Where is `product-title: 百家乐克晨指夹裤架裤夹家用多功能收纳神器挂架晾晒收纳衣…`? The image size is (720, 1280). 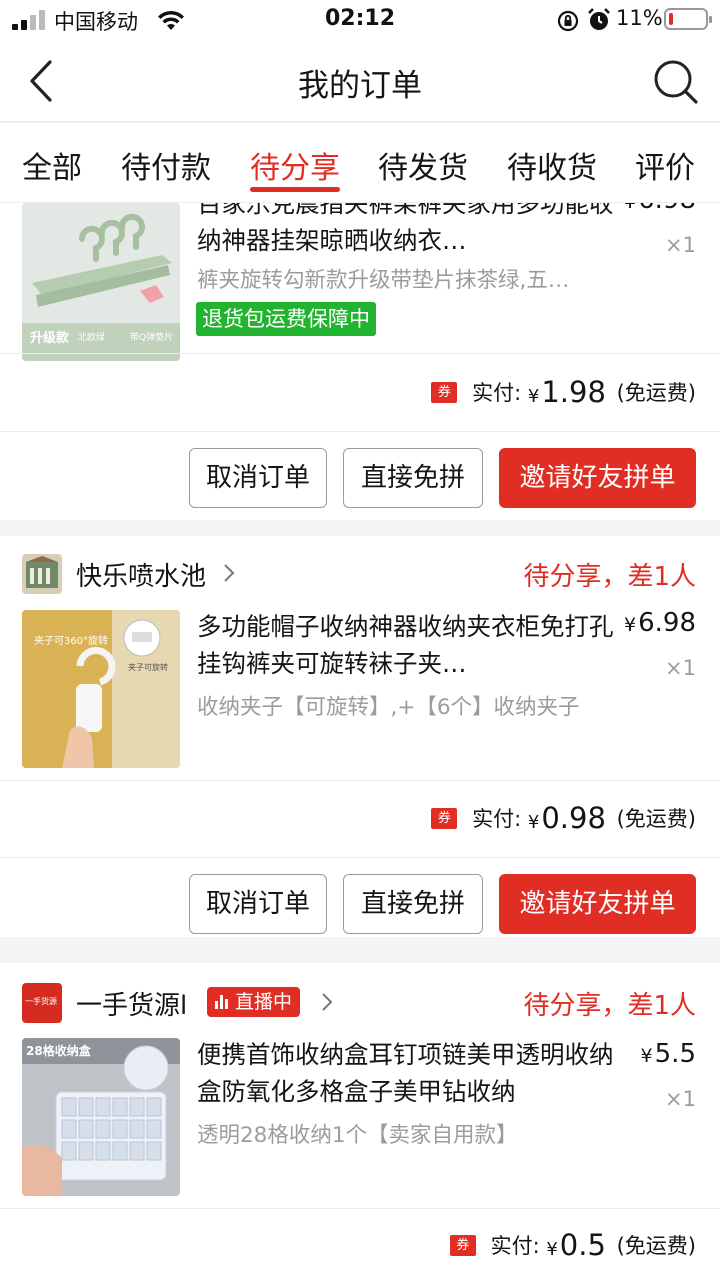 product-title: 百家乐克晨指夹裤架裤夹家用多功能收纳神器挂架晾晒收纳衣… is located at coordinates (407, 231).